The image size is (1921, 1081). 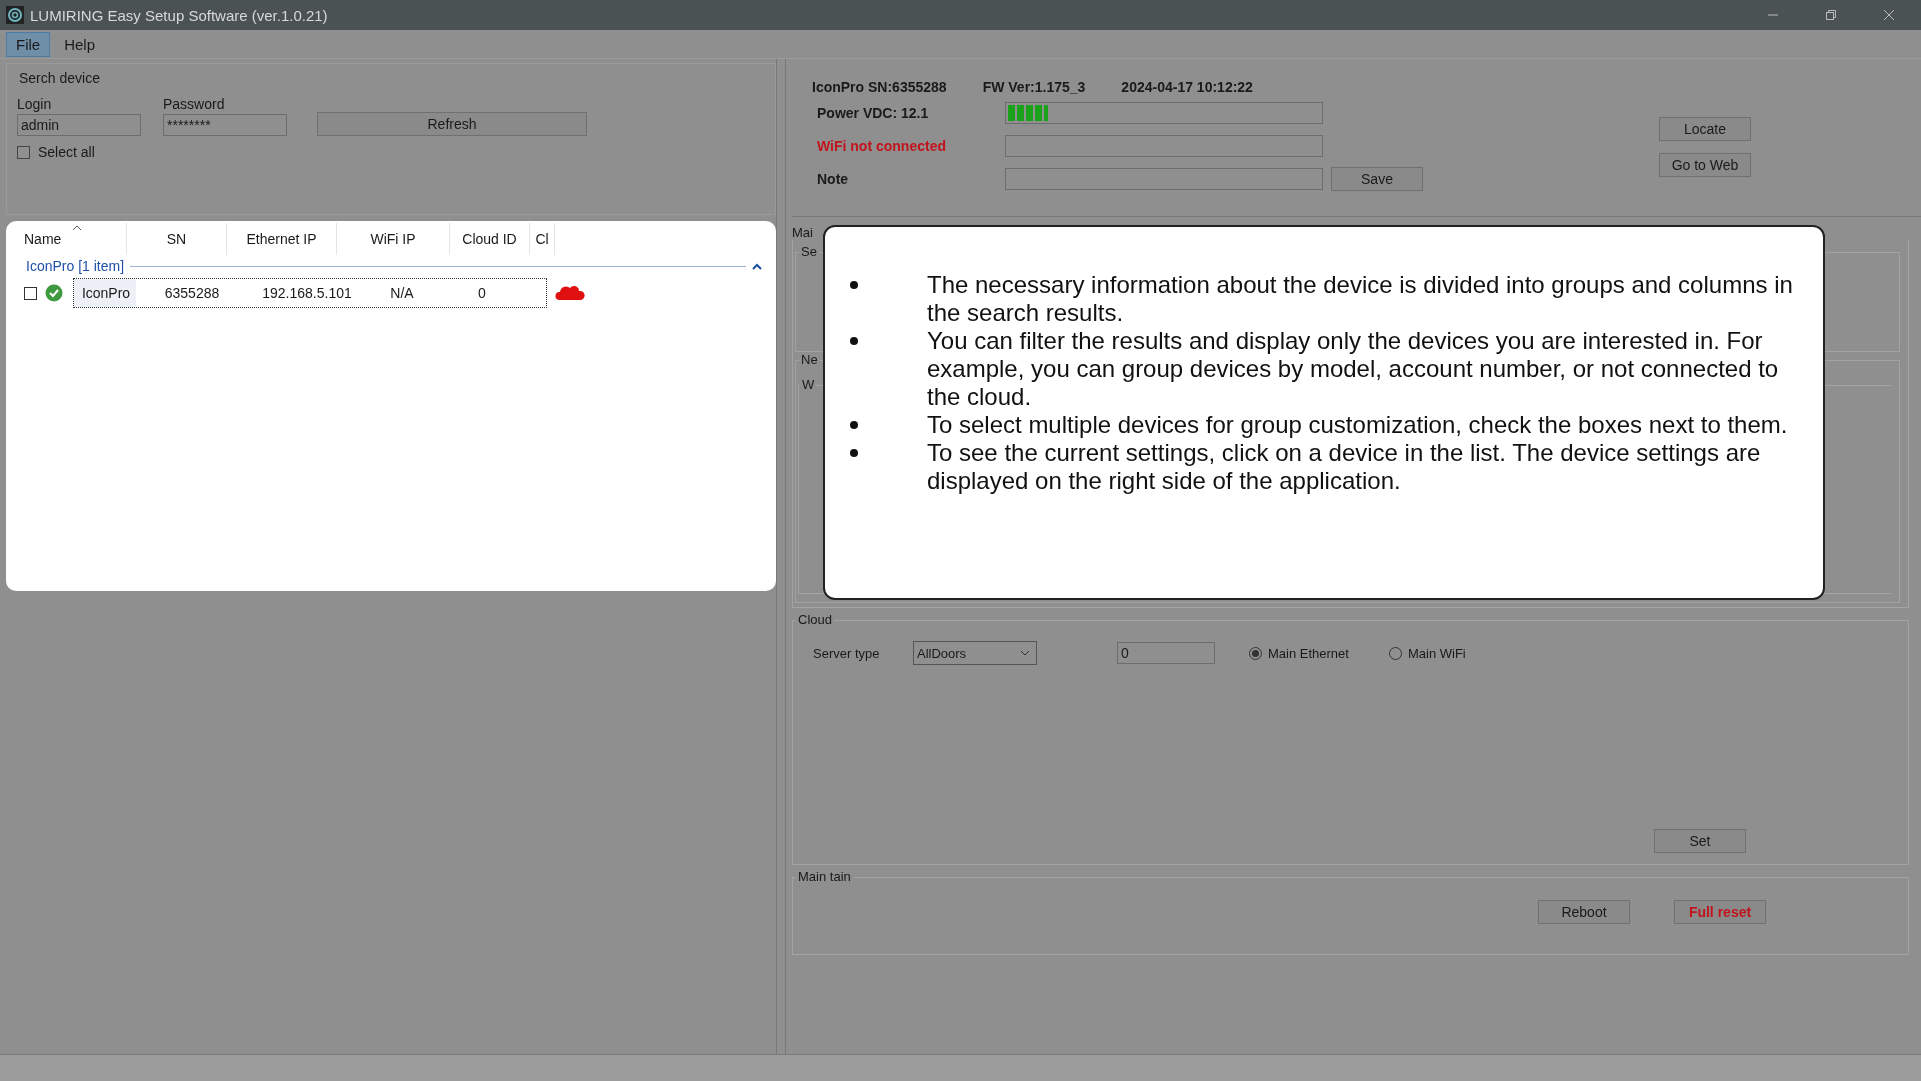 I want to click on chevron-down-icon, so click(x=1025, y=653).